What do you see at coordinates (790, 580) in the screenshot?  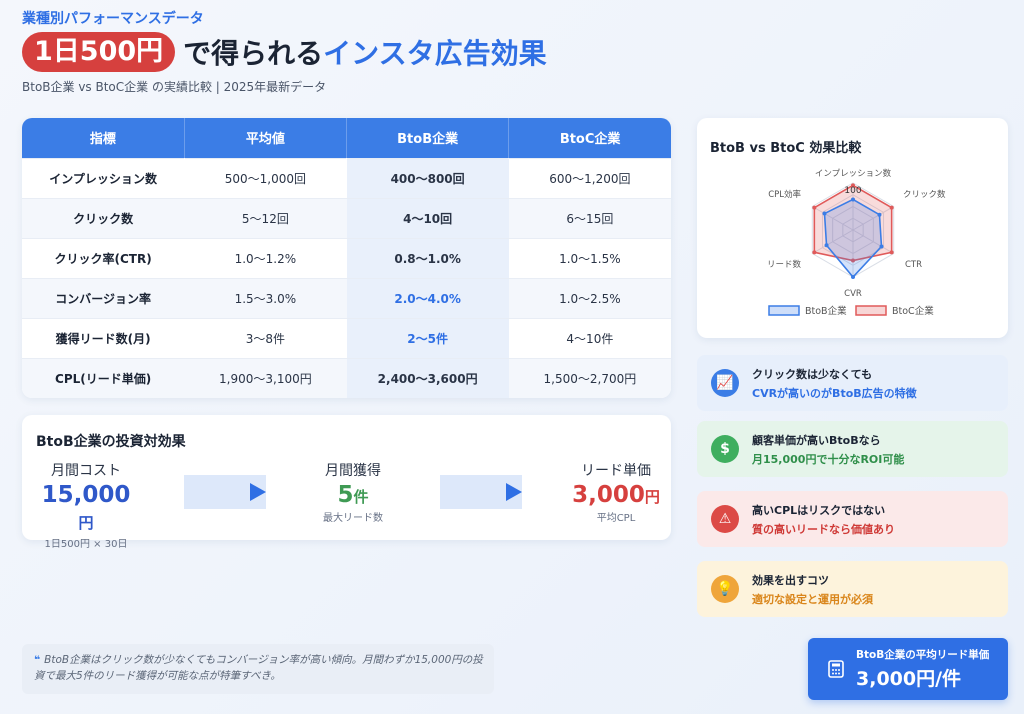 I see `tip-line1: 効果を出すコツ` at bounding box center [790, 580].